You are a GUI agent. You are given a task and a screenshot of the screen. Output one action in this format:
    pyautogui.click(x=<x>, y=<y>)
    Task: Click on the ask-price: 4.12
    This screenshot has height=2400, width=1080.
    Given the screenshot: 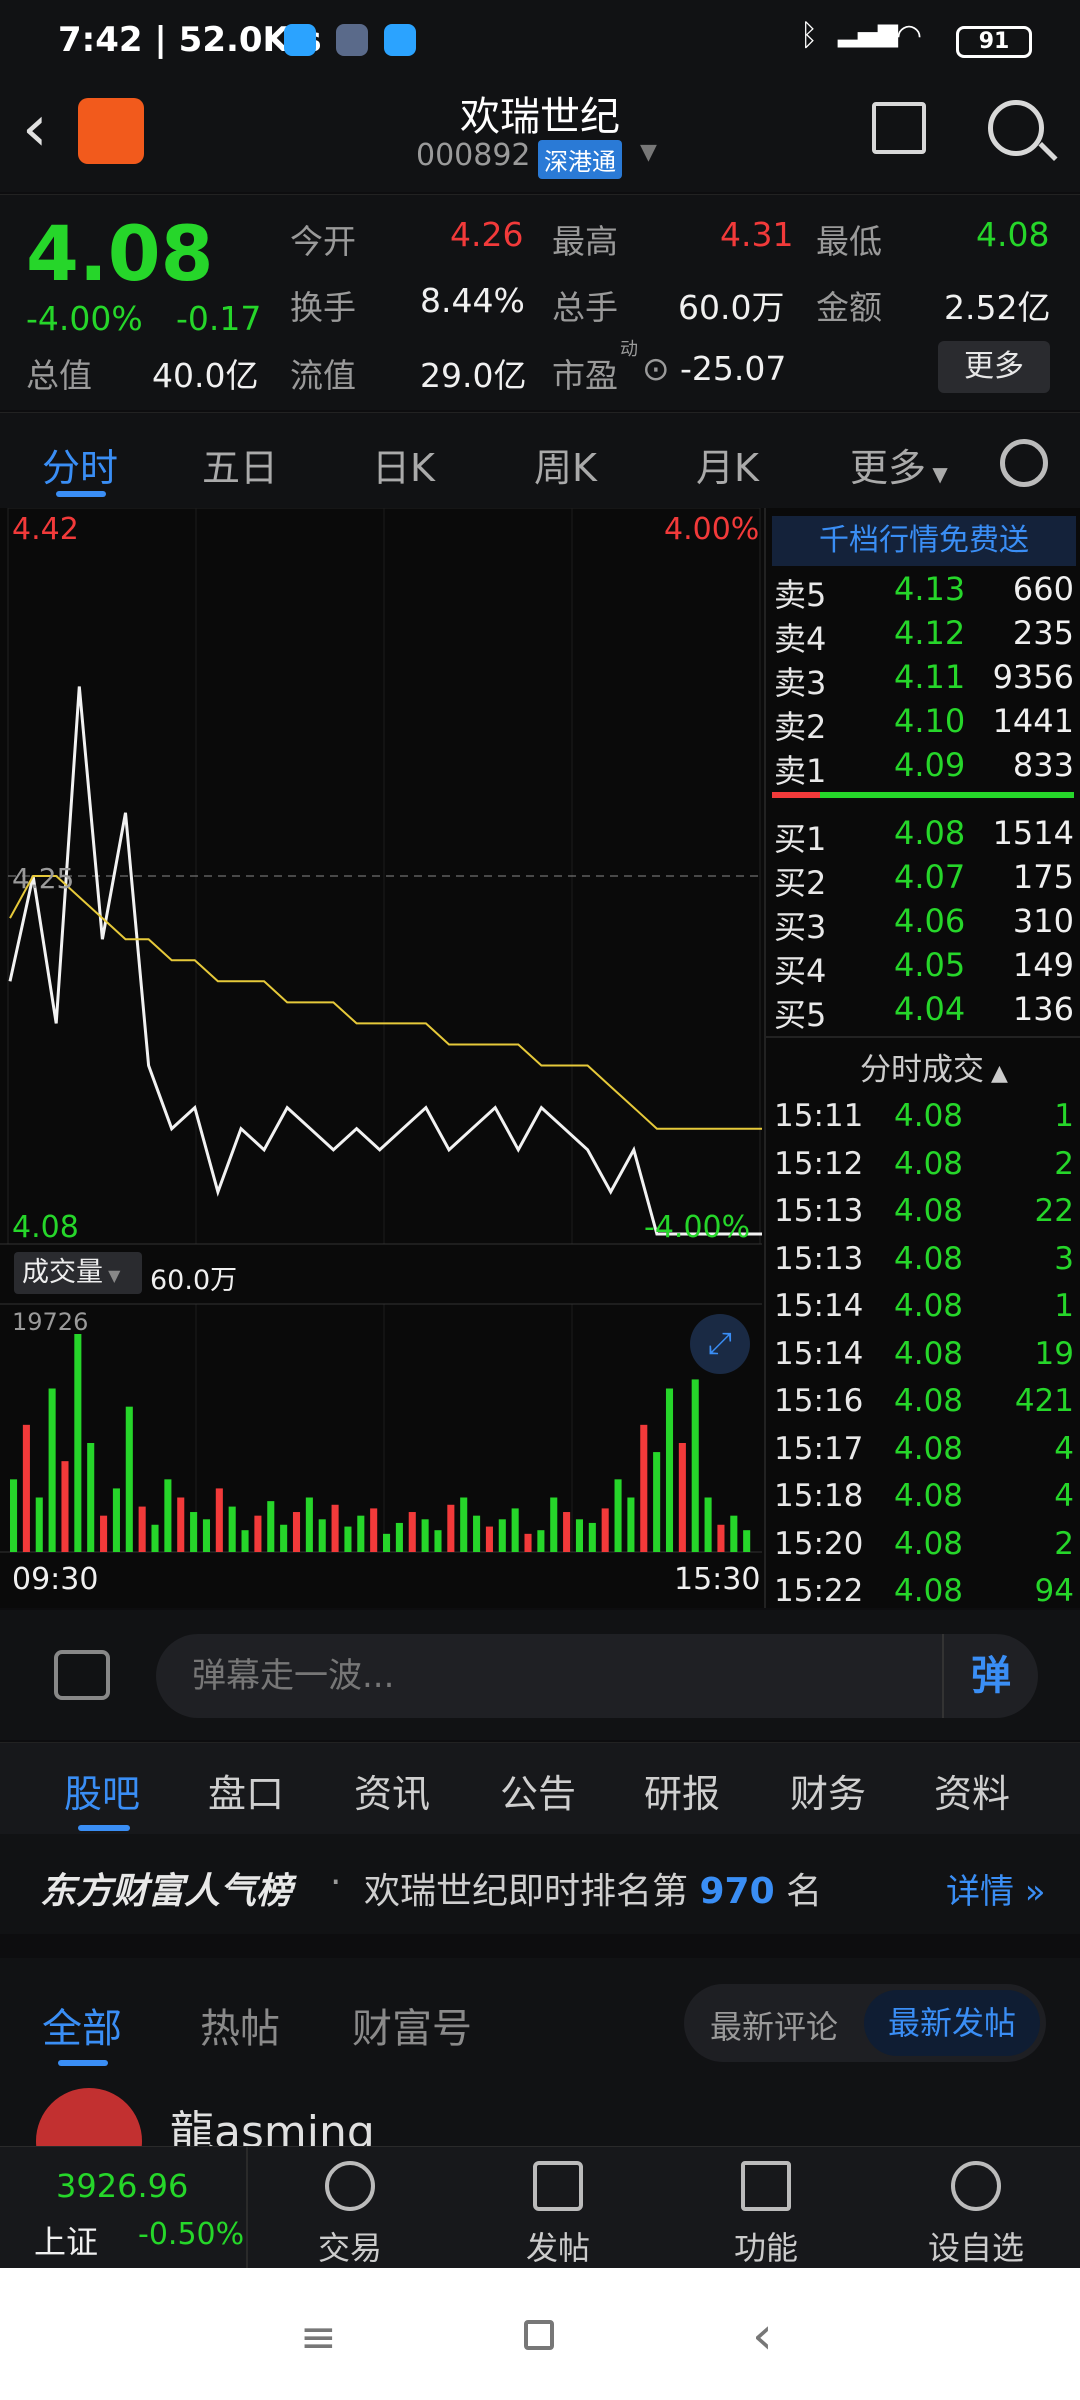 What is the action you would take?
    pyautogui.click(x=930, y=633)
    